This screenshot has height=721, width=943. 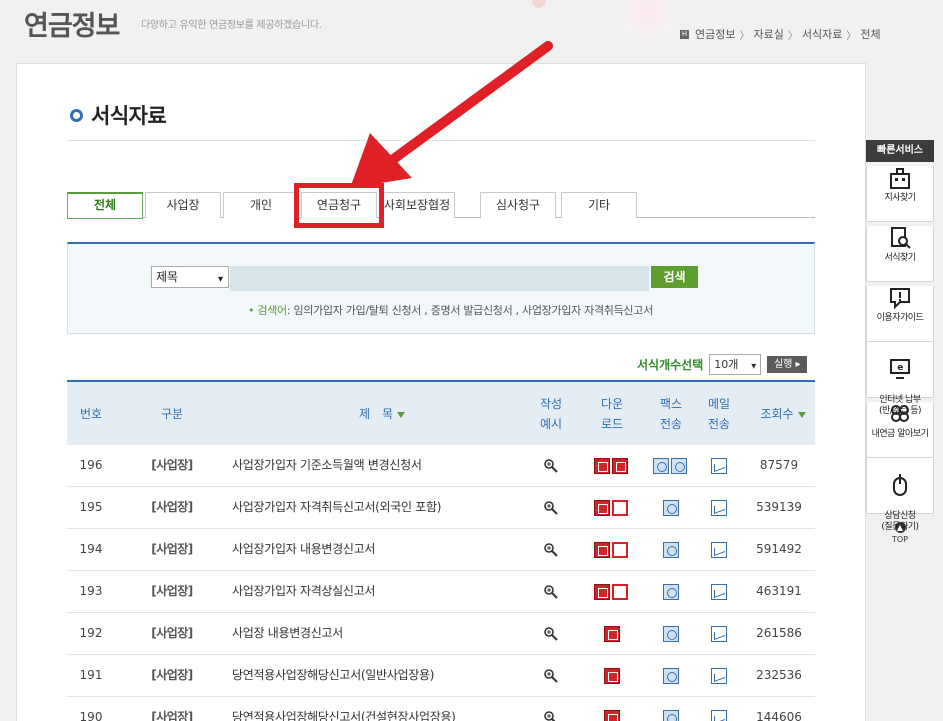 I want to click on header-fax: 팩스 전송, so click(x=671, y=414).